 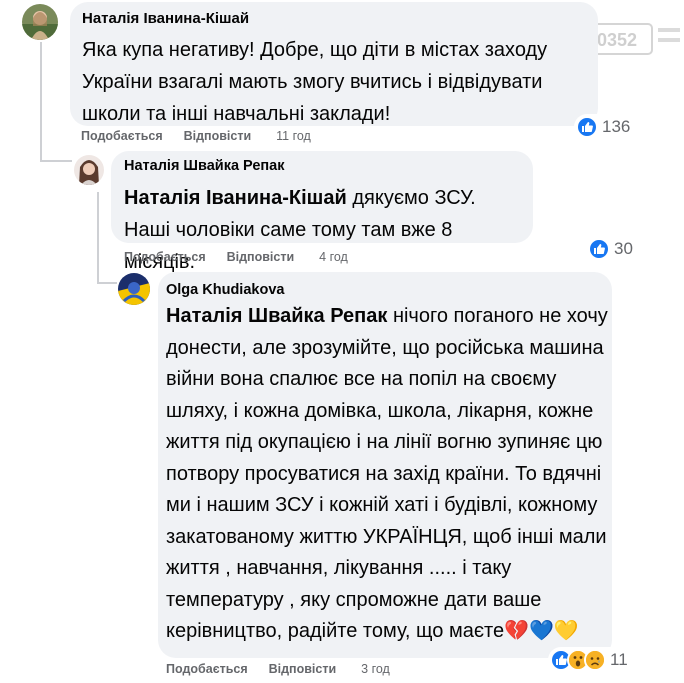 I want to click on comment-author: Наталія Іванина-Кішай, so click(x=165, y=18).